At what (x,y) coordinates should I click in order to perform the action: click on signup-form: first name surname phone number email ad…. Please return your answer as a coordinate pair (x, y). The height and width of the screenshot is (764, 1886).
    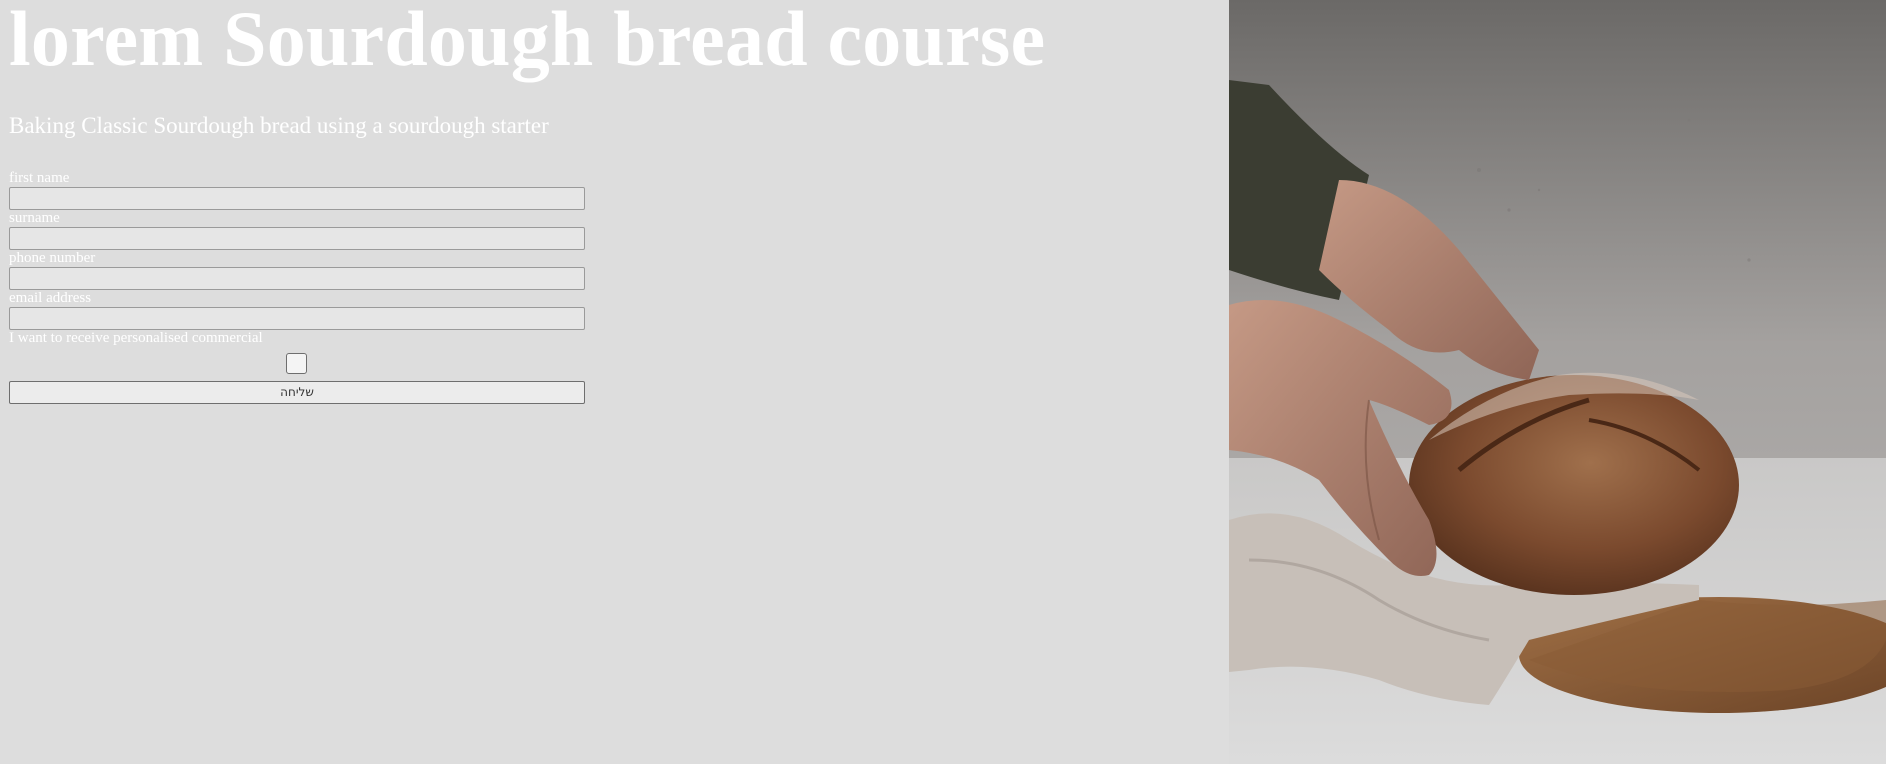
    Looking at the image, I should click on (297, 287).